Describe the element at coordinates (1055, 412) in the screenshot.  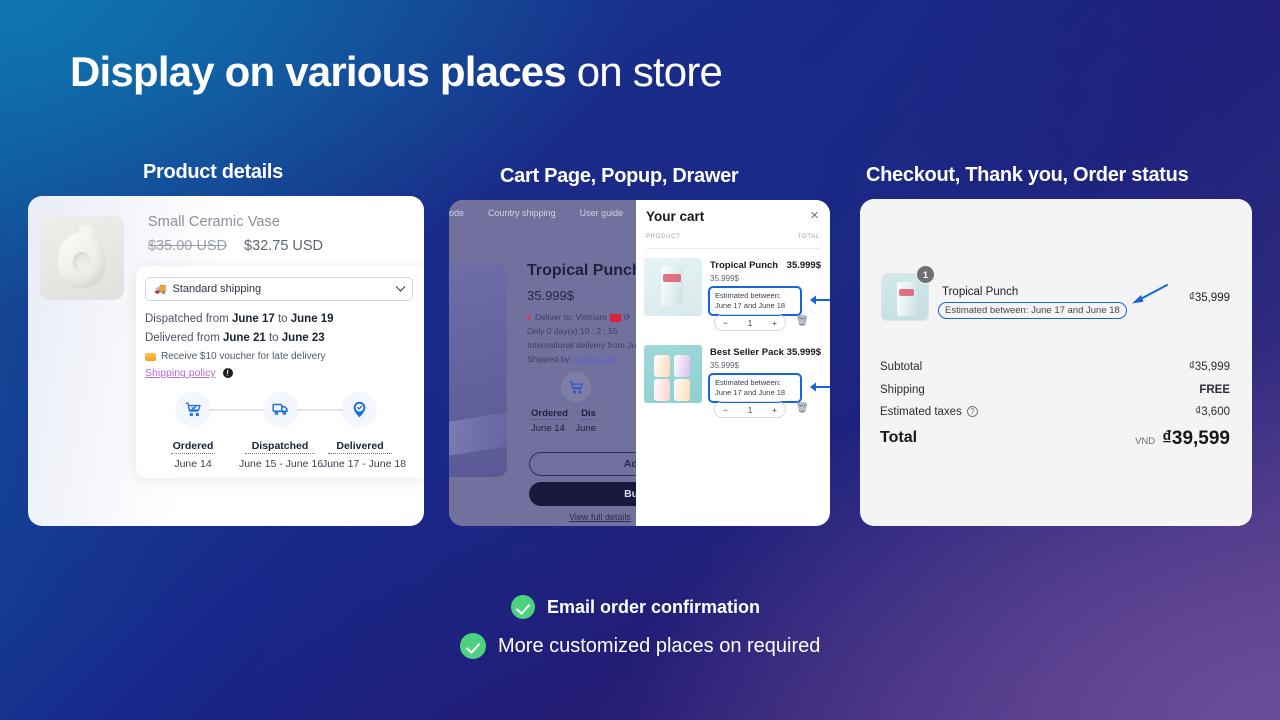
I see `summary-row-taxes: Estimated taxes? ₫3,600` at that location.